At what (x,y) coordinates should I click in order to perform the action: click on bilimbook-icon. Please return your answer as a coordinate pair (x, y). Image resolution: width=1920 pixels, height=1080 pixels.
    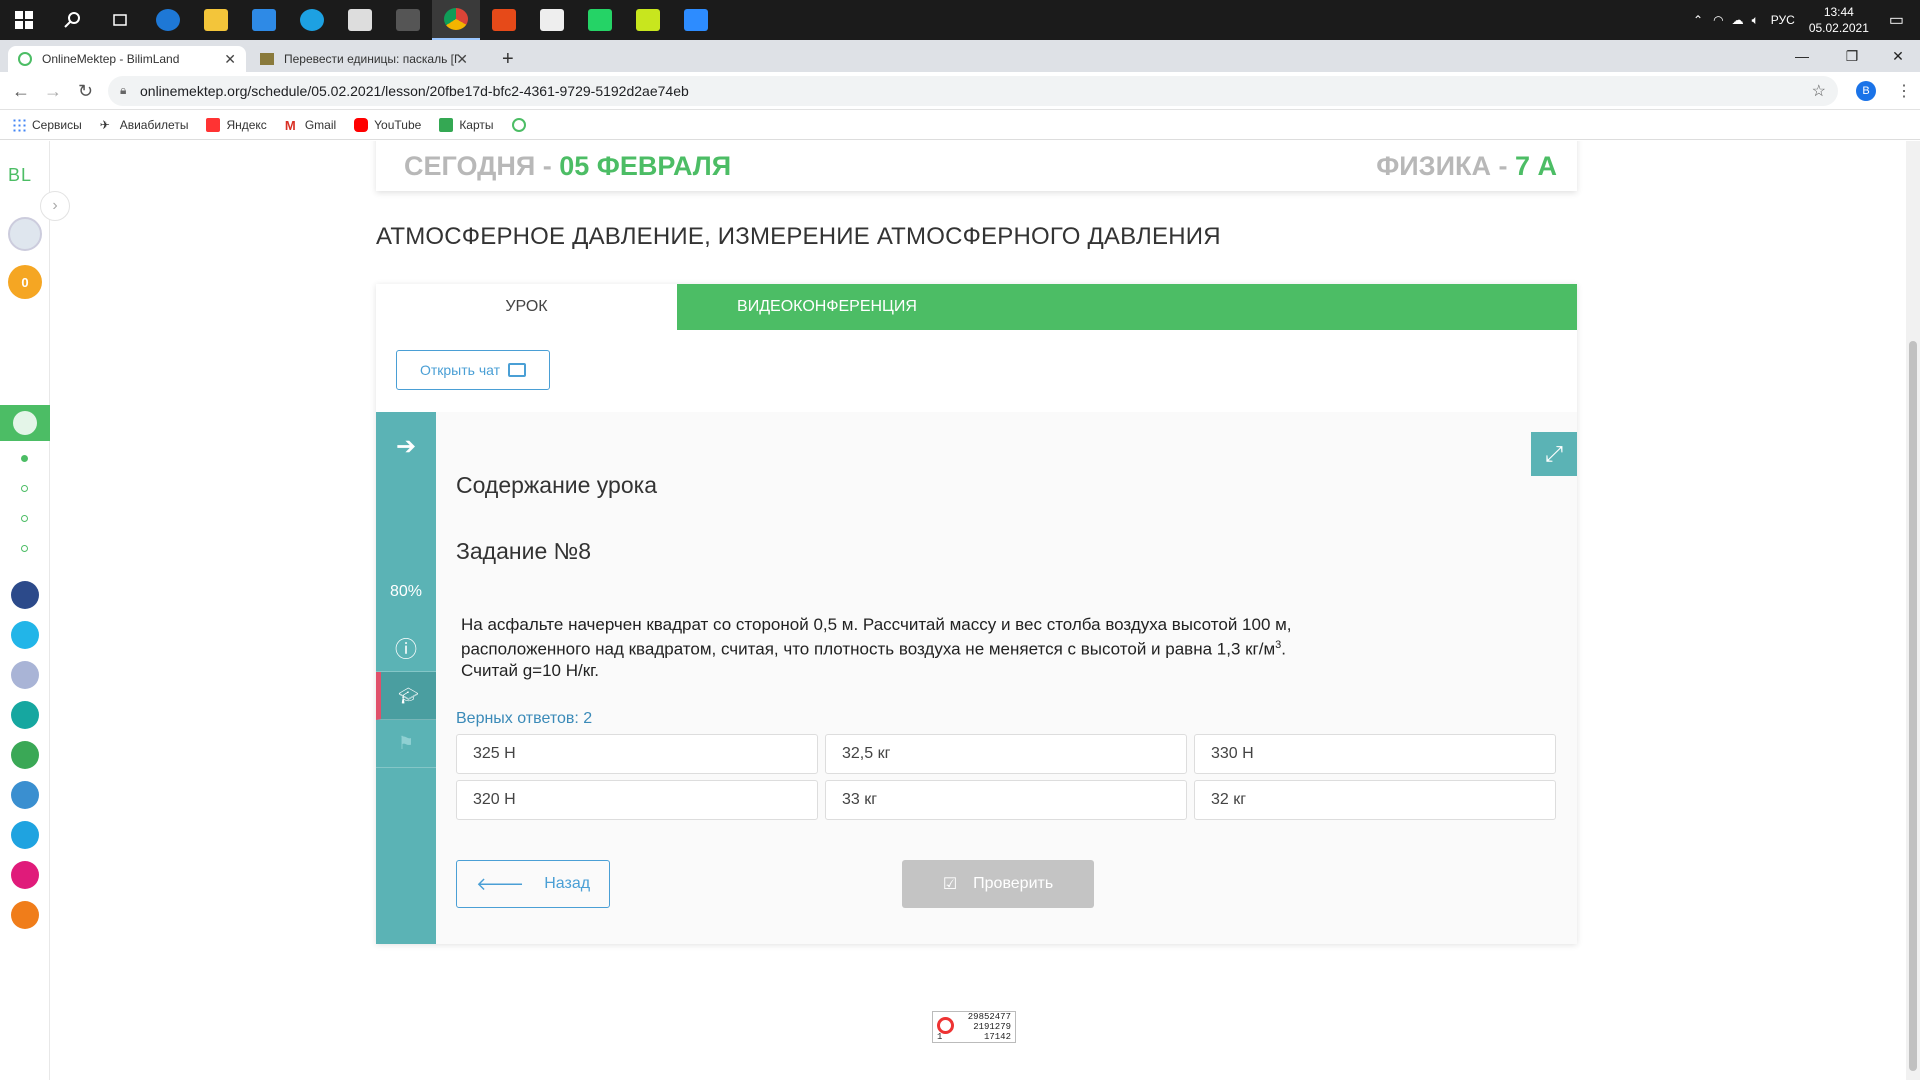
    Looking at the image, I should click on (25, 795).